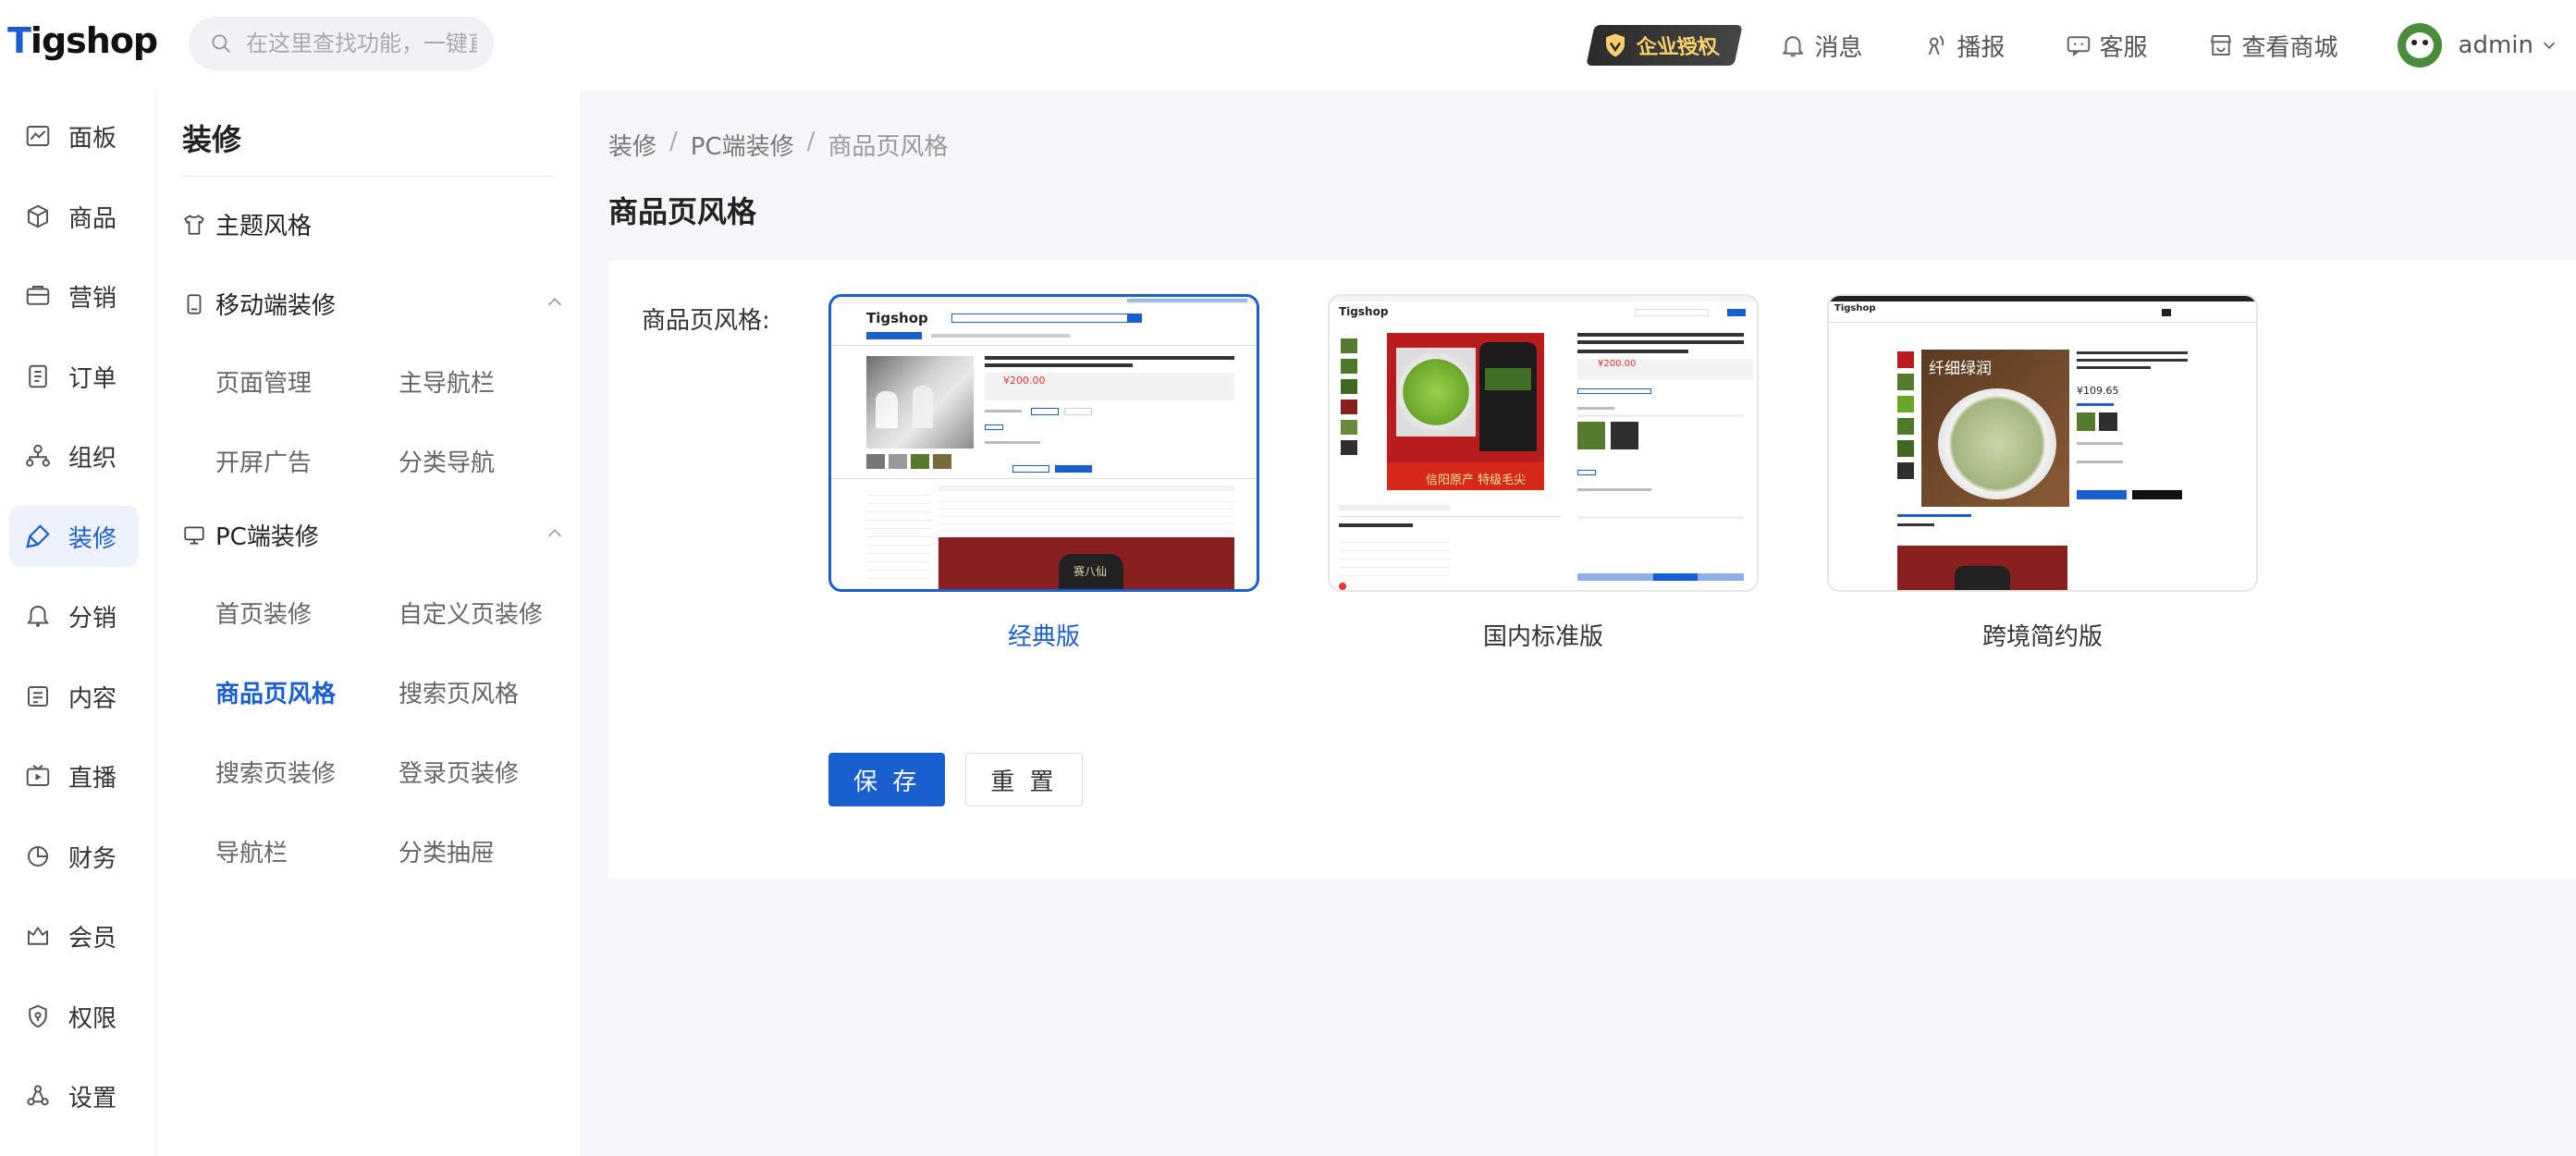  I want to click on nav-item-orders: 订单, so click(74, 376).